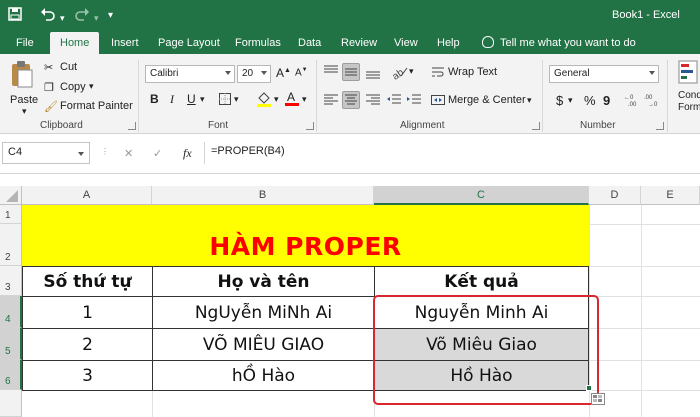 The height and width of the screenshot is (417, 700). I want to click on tab-view: View, so click(406, 43).